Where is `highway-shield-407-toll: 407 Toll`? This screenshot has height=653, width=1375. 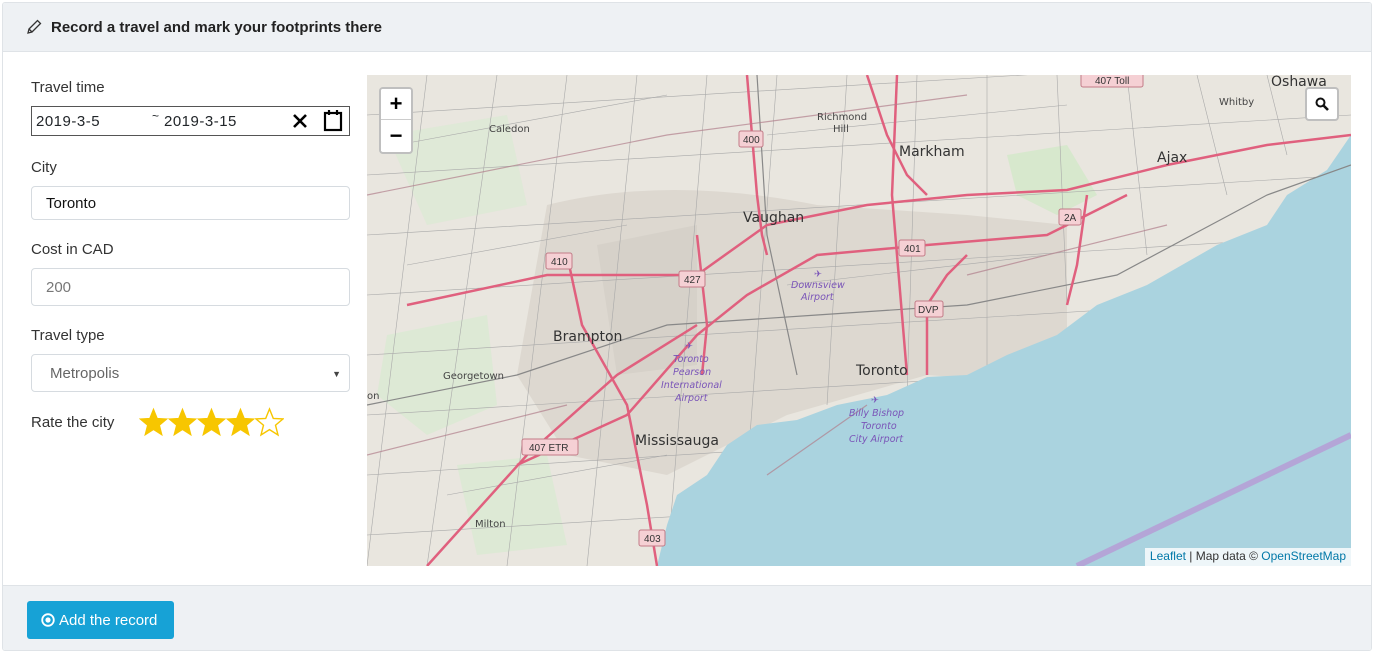 highway-shield-407-toll: 407 Toll is located at coordinates (1112, 81).